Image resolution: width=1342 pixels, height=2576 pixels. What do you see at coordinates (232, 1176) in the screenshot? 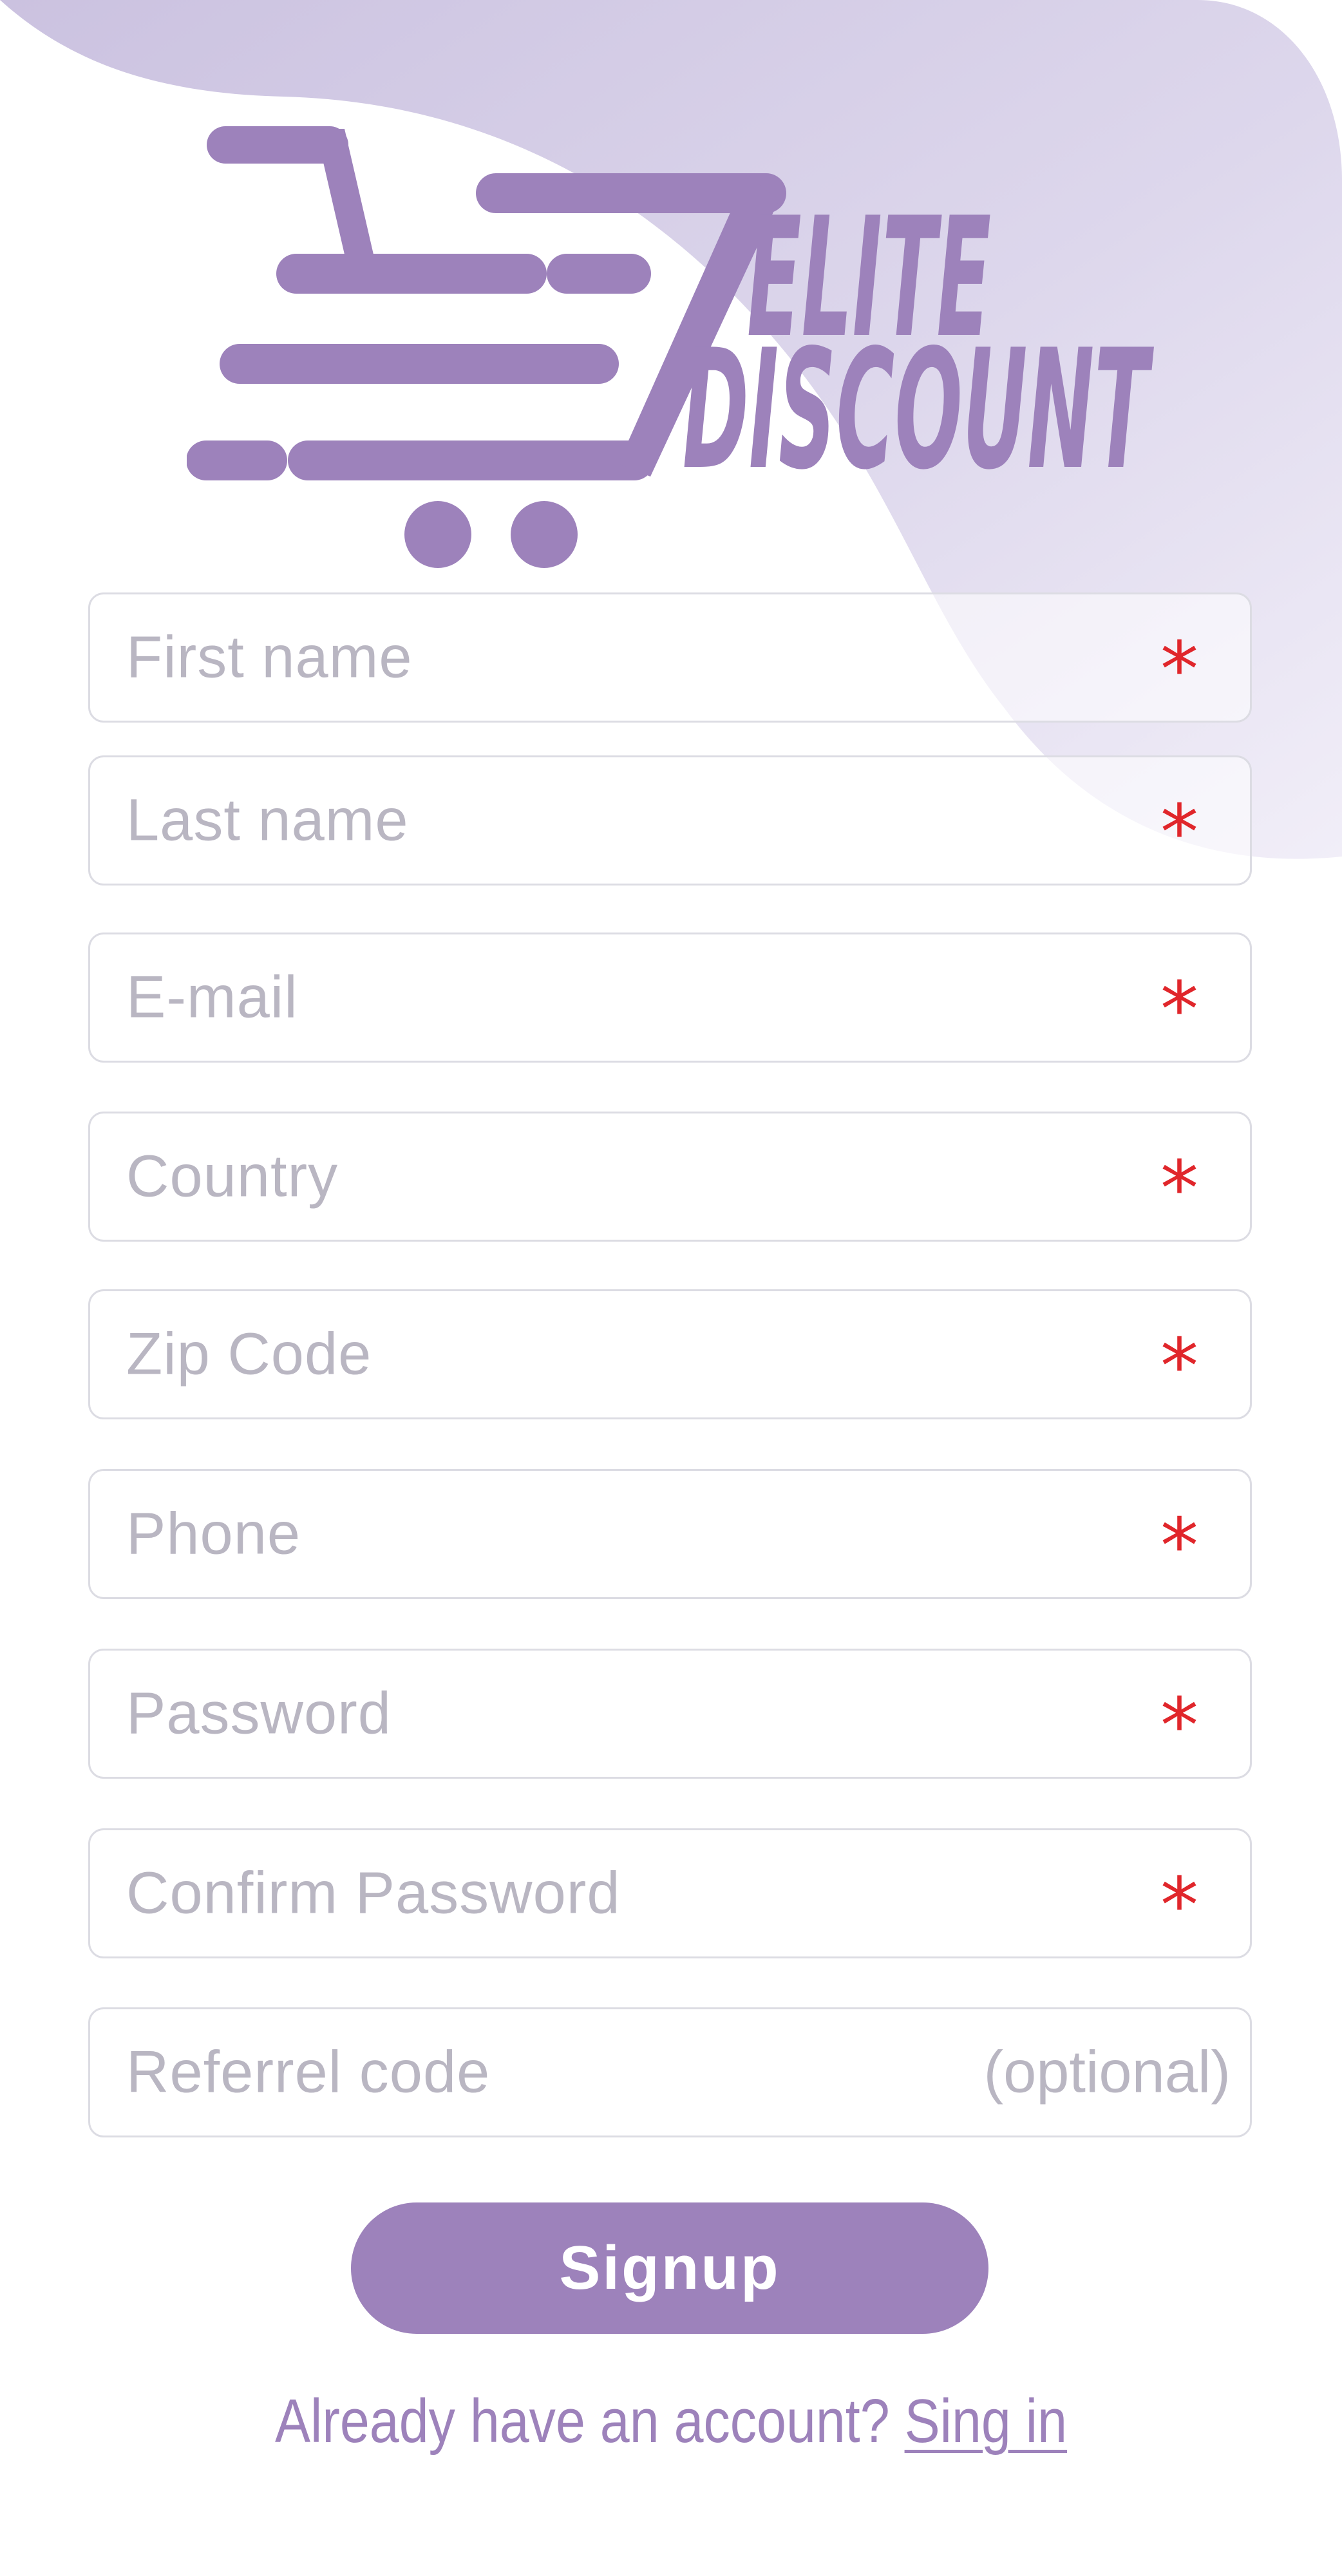
I see `country-placeholder: Country` at bounding box center [232, 1176].